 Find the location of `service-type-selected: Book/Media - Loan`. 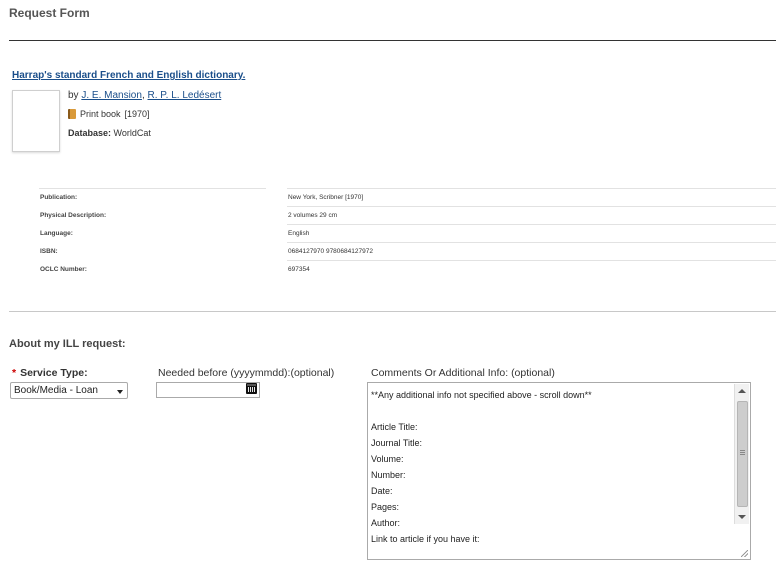

service-type-selected: Book/Media - Loan is located at coordinates (56, 390).